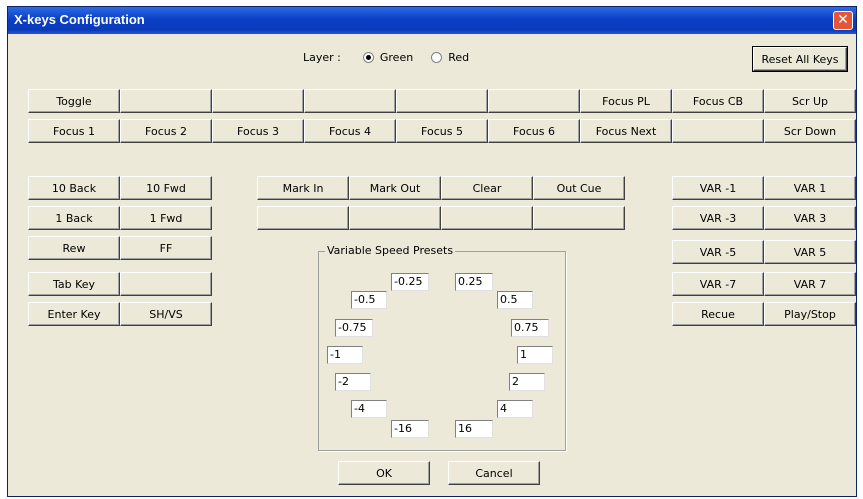 This screenshot has height=499, width=863. I want to click on preset-field-0-5: 0.5, so click(515, 300).